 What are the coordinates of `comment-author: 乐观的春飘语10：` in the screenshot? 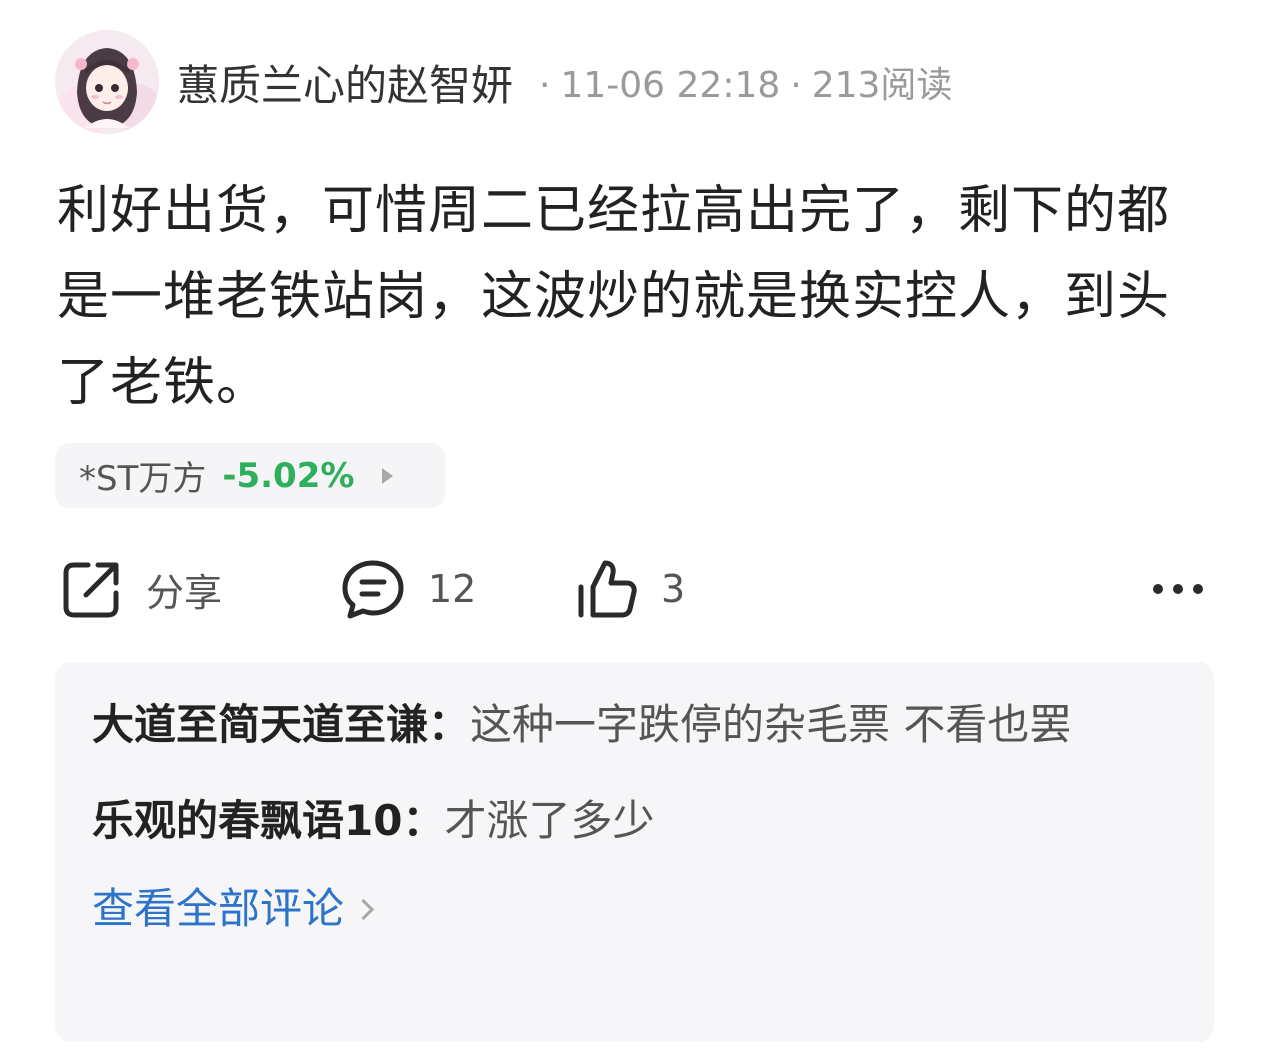 It's located at (268, 820).